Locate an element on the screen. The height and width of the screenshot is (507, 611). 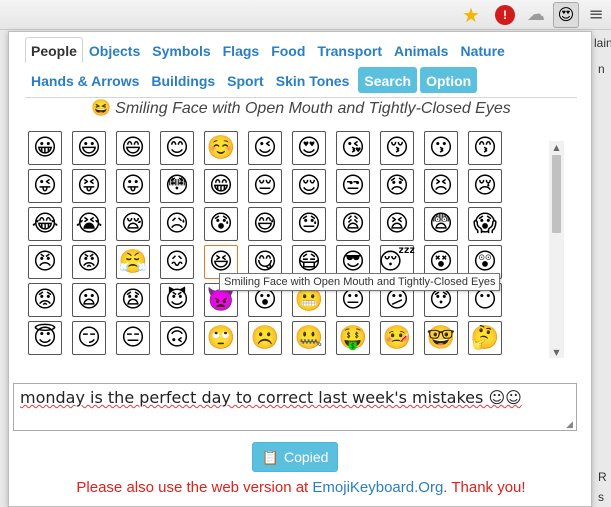
scroll-up-arrow-icon: ▲ is located at coordinates (556, 147).